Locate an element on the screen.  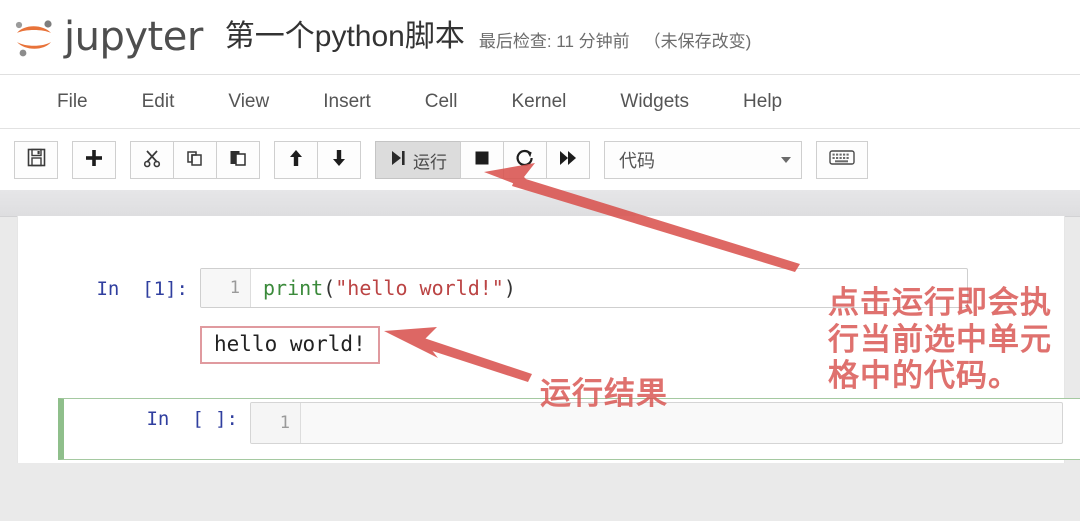
cell-2-code is located at coordinates (681, 423).